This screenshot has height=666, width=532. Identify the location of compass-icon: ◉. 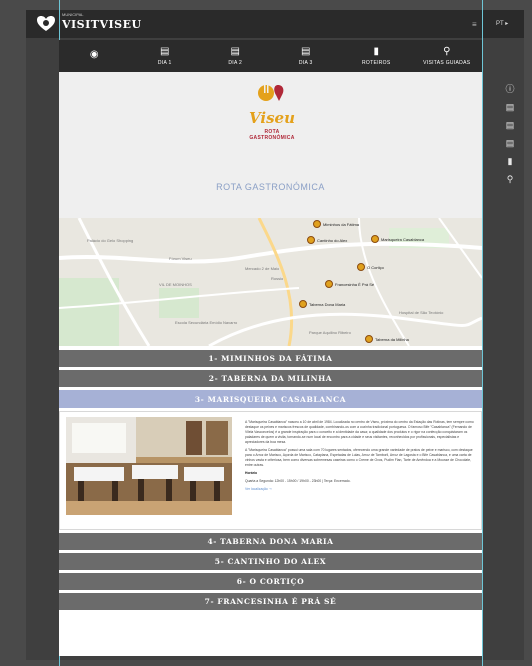
(94, 54).